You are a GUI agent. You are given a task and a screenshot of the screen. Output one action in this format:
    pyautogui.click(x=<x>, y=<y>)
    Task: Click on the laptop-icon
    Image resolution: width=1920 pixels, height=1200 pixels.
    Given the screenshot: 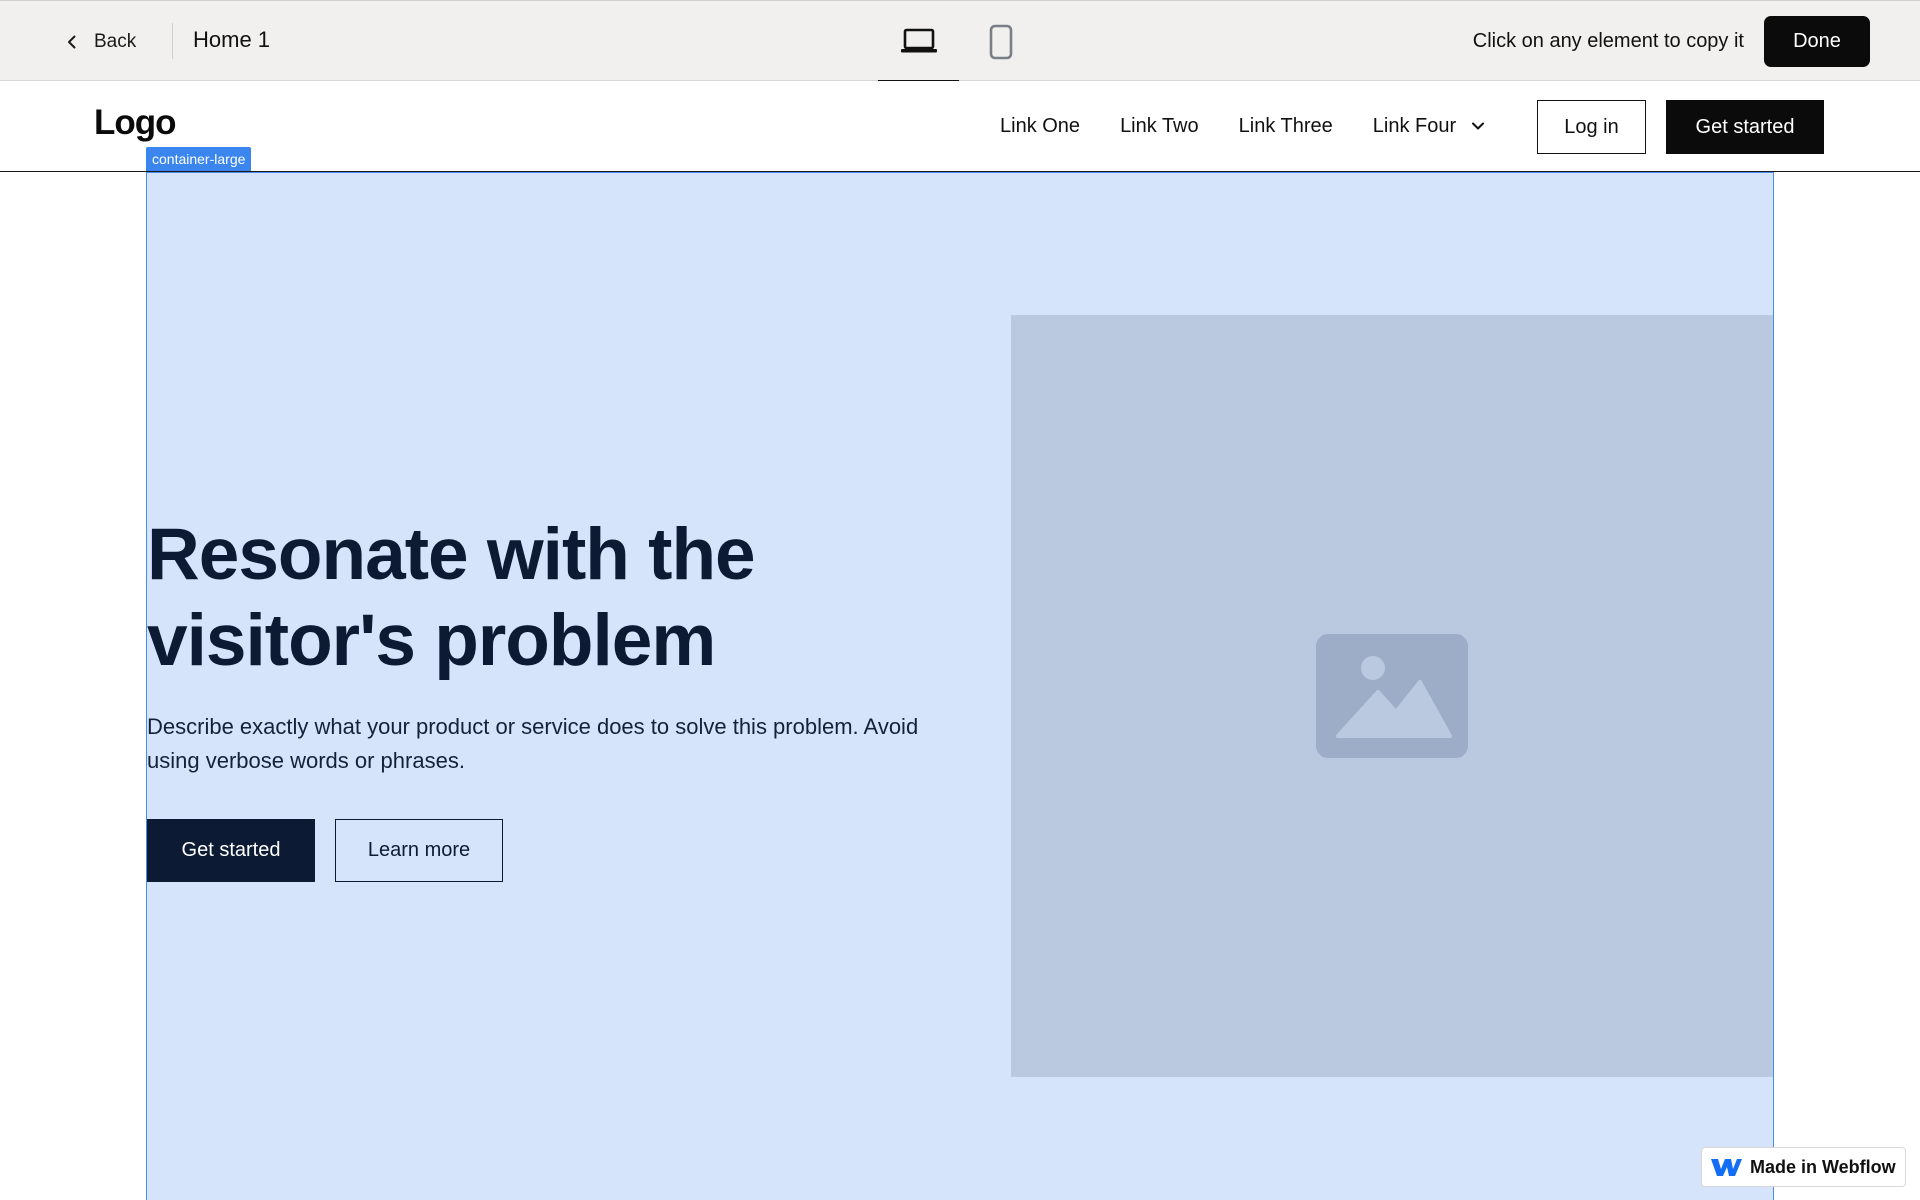 What is the action you would take?
    pyautogui.click(x=918, y=40)
    